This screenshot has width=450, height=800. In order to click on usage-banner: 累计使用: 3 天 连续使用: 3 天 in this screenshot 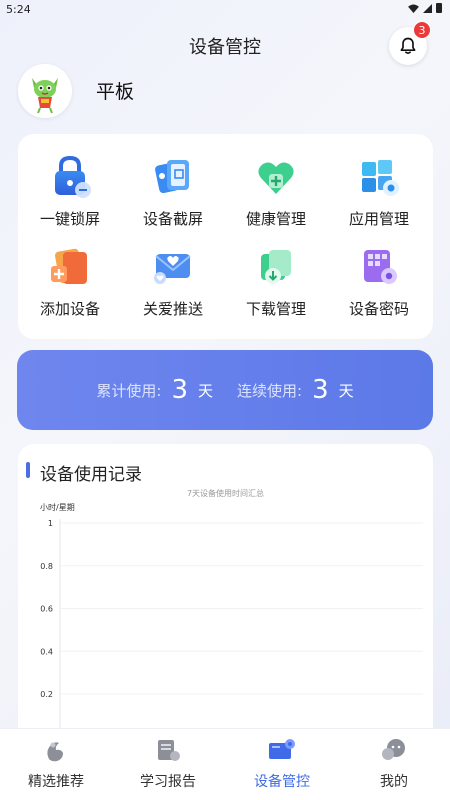, I will do `click(225, 390)`.